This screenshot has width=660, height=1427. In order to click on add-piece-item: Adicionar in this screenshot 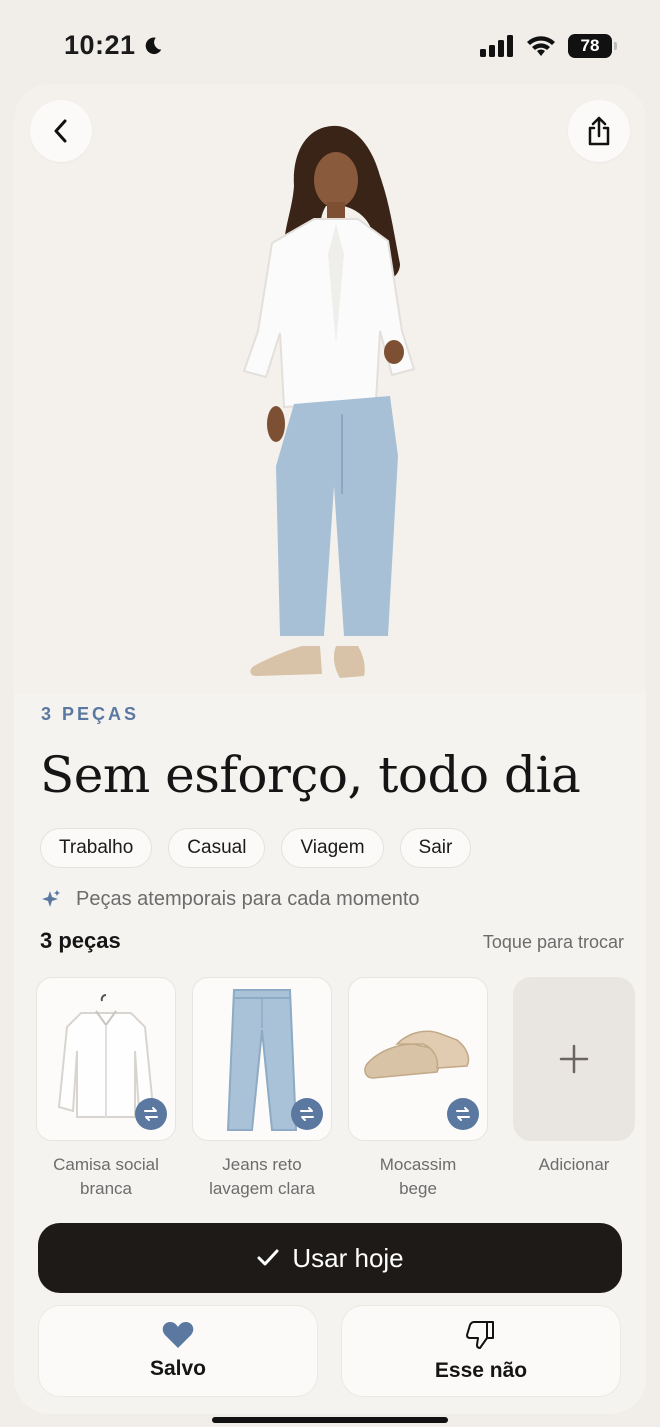, I will do `click(574, 1089)`.